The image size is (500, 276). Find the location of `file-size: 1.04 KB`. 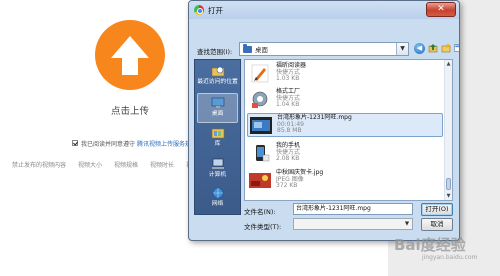

file-size: 1.04 KB is located at coordinates (288, 105).